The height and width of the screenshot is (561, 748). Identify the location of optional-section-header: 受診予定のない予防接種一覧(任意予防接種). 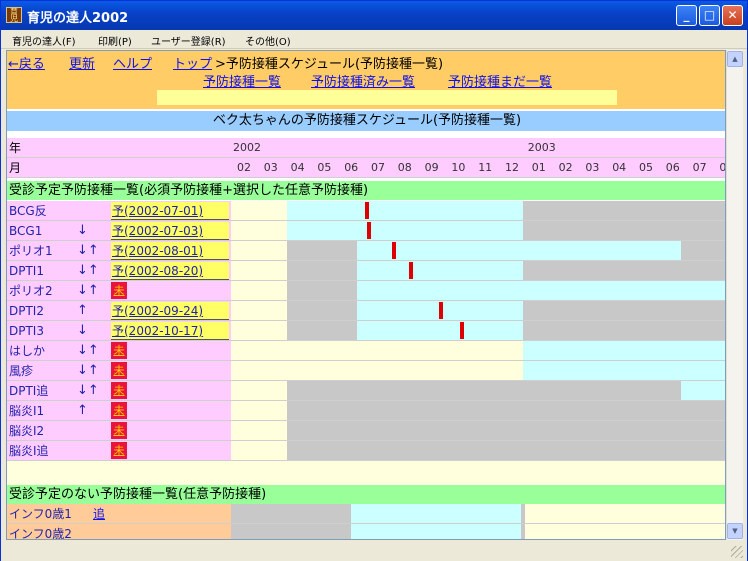
(366, 494).